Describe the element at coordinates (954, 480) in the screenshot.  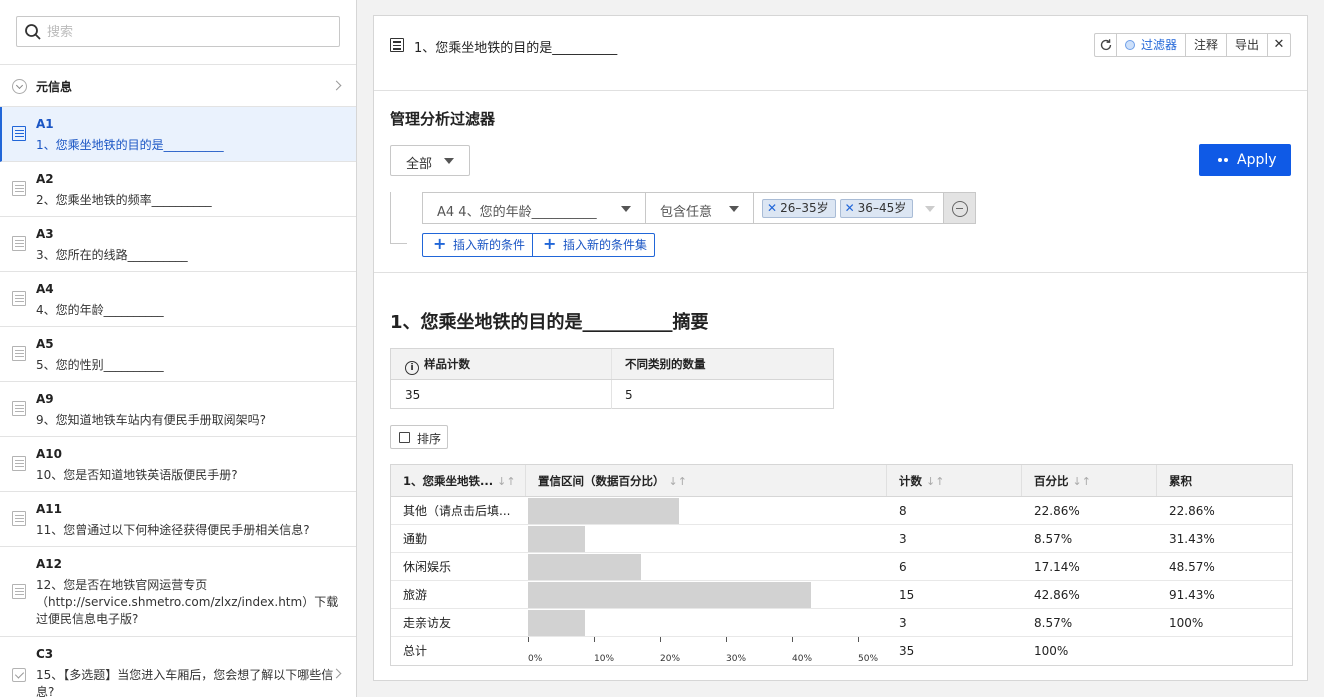
I see `column-header: 计数 ↓↑` at that location.